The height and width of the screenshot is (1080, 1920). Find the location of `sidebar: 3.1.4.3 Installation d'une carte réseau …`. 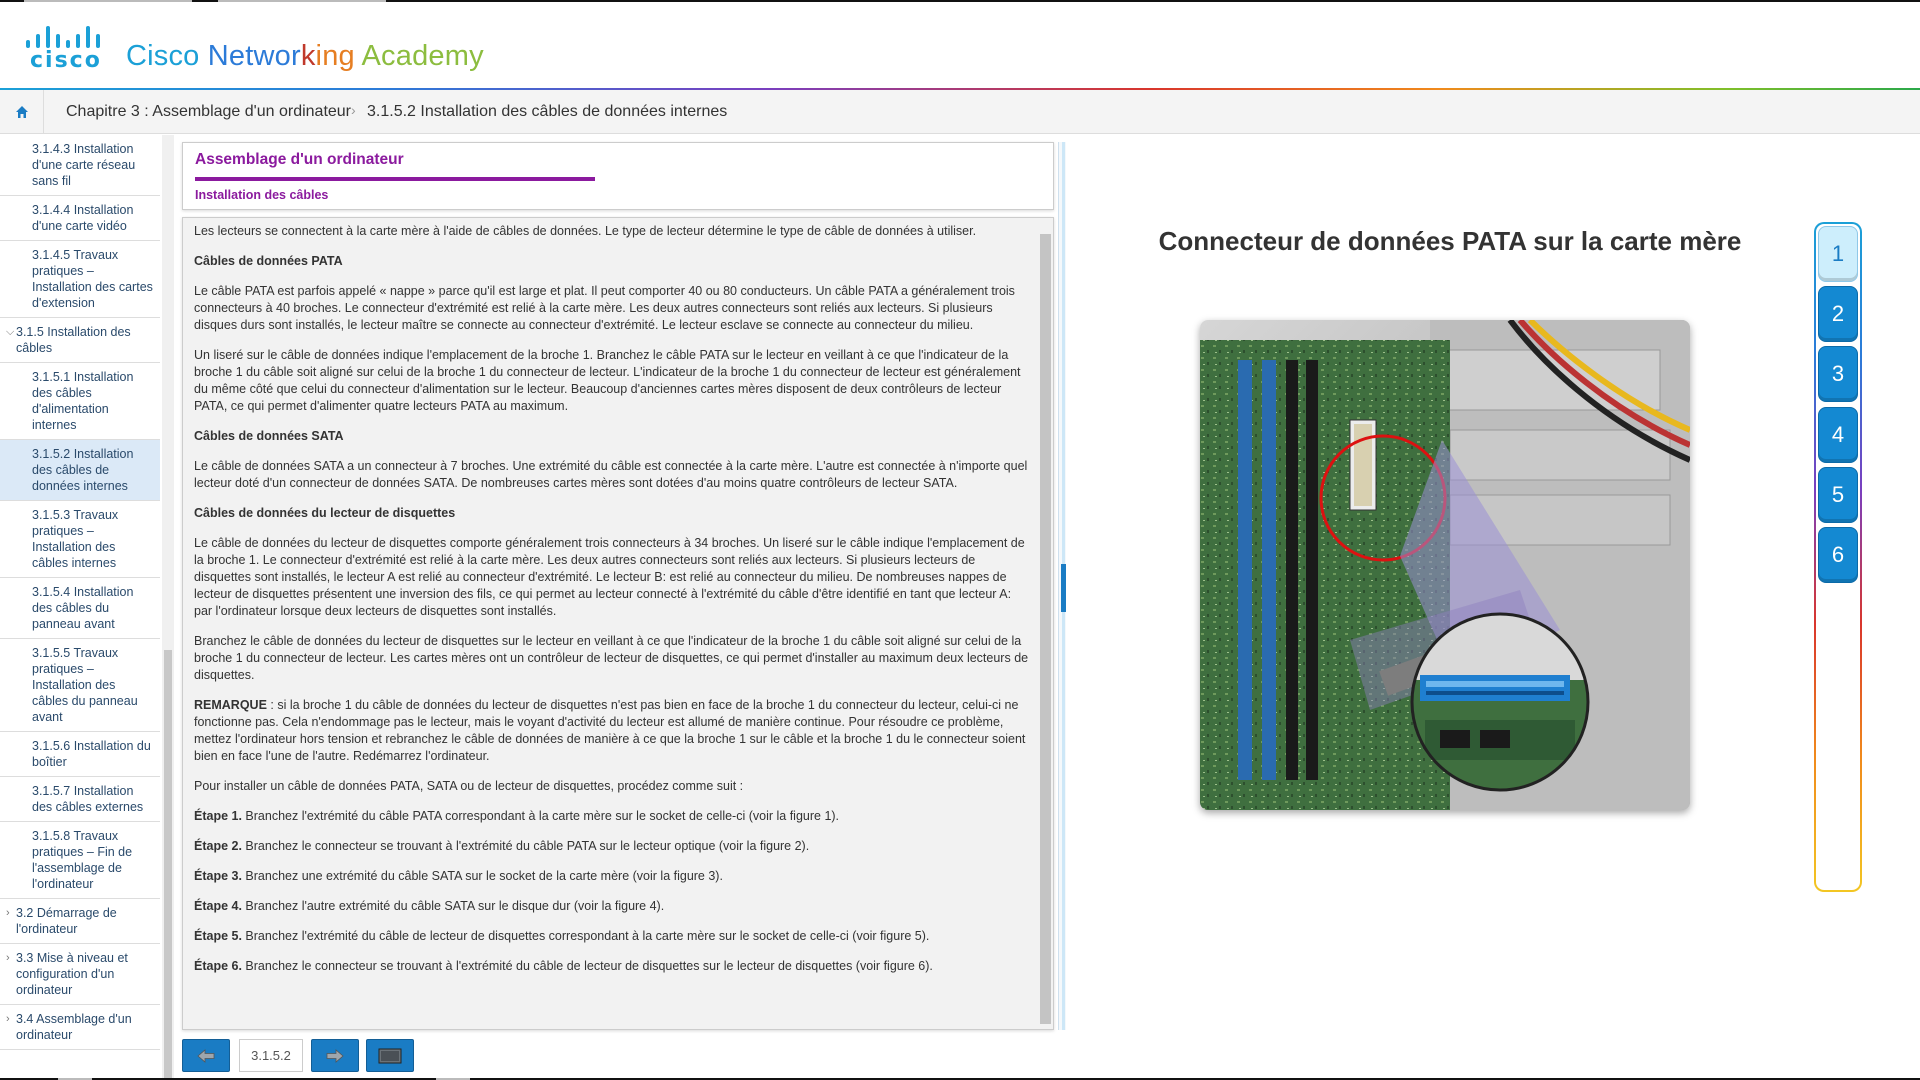

sidebar: 3.1.4.3 Installation d'une carte réseau … is located at coordinates (87, 607).